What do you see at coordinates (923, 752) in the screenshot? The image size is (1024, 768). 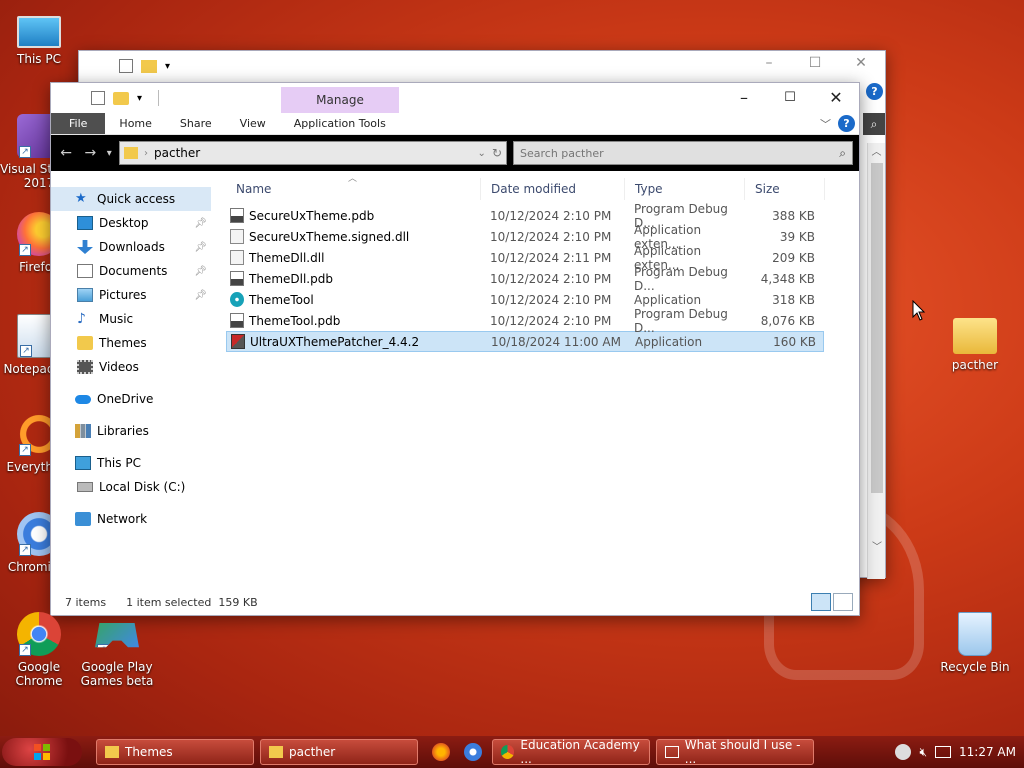 I see `volume-muted-icon: 🔇︎` at bounding box center [923, 752].